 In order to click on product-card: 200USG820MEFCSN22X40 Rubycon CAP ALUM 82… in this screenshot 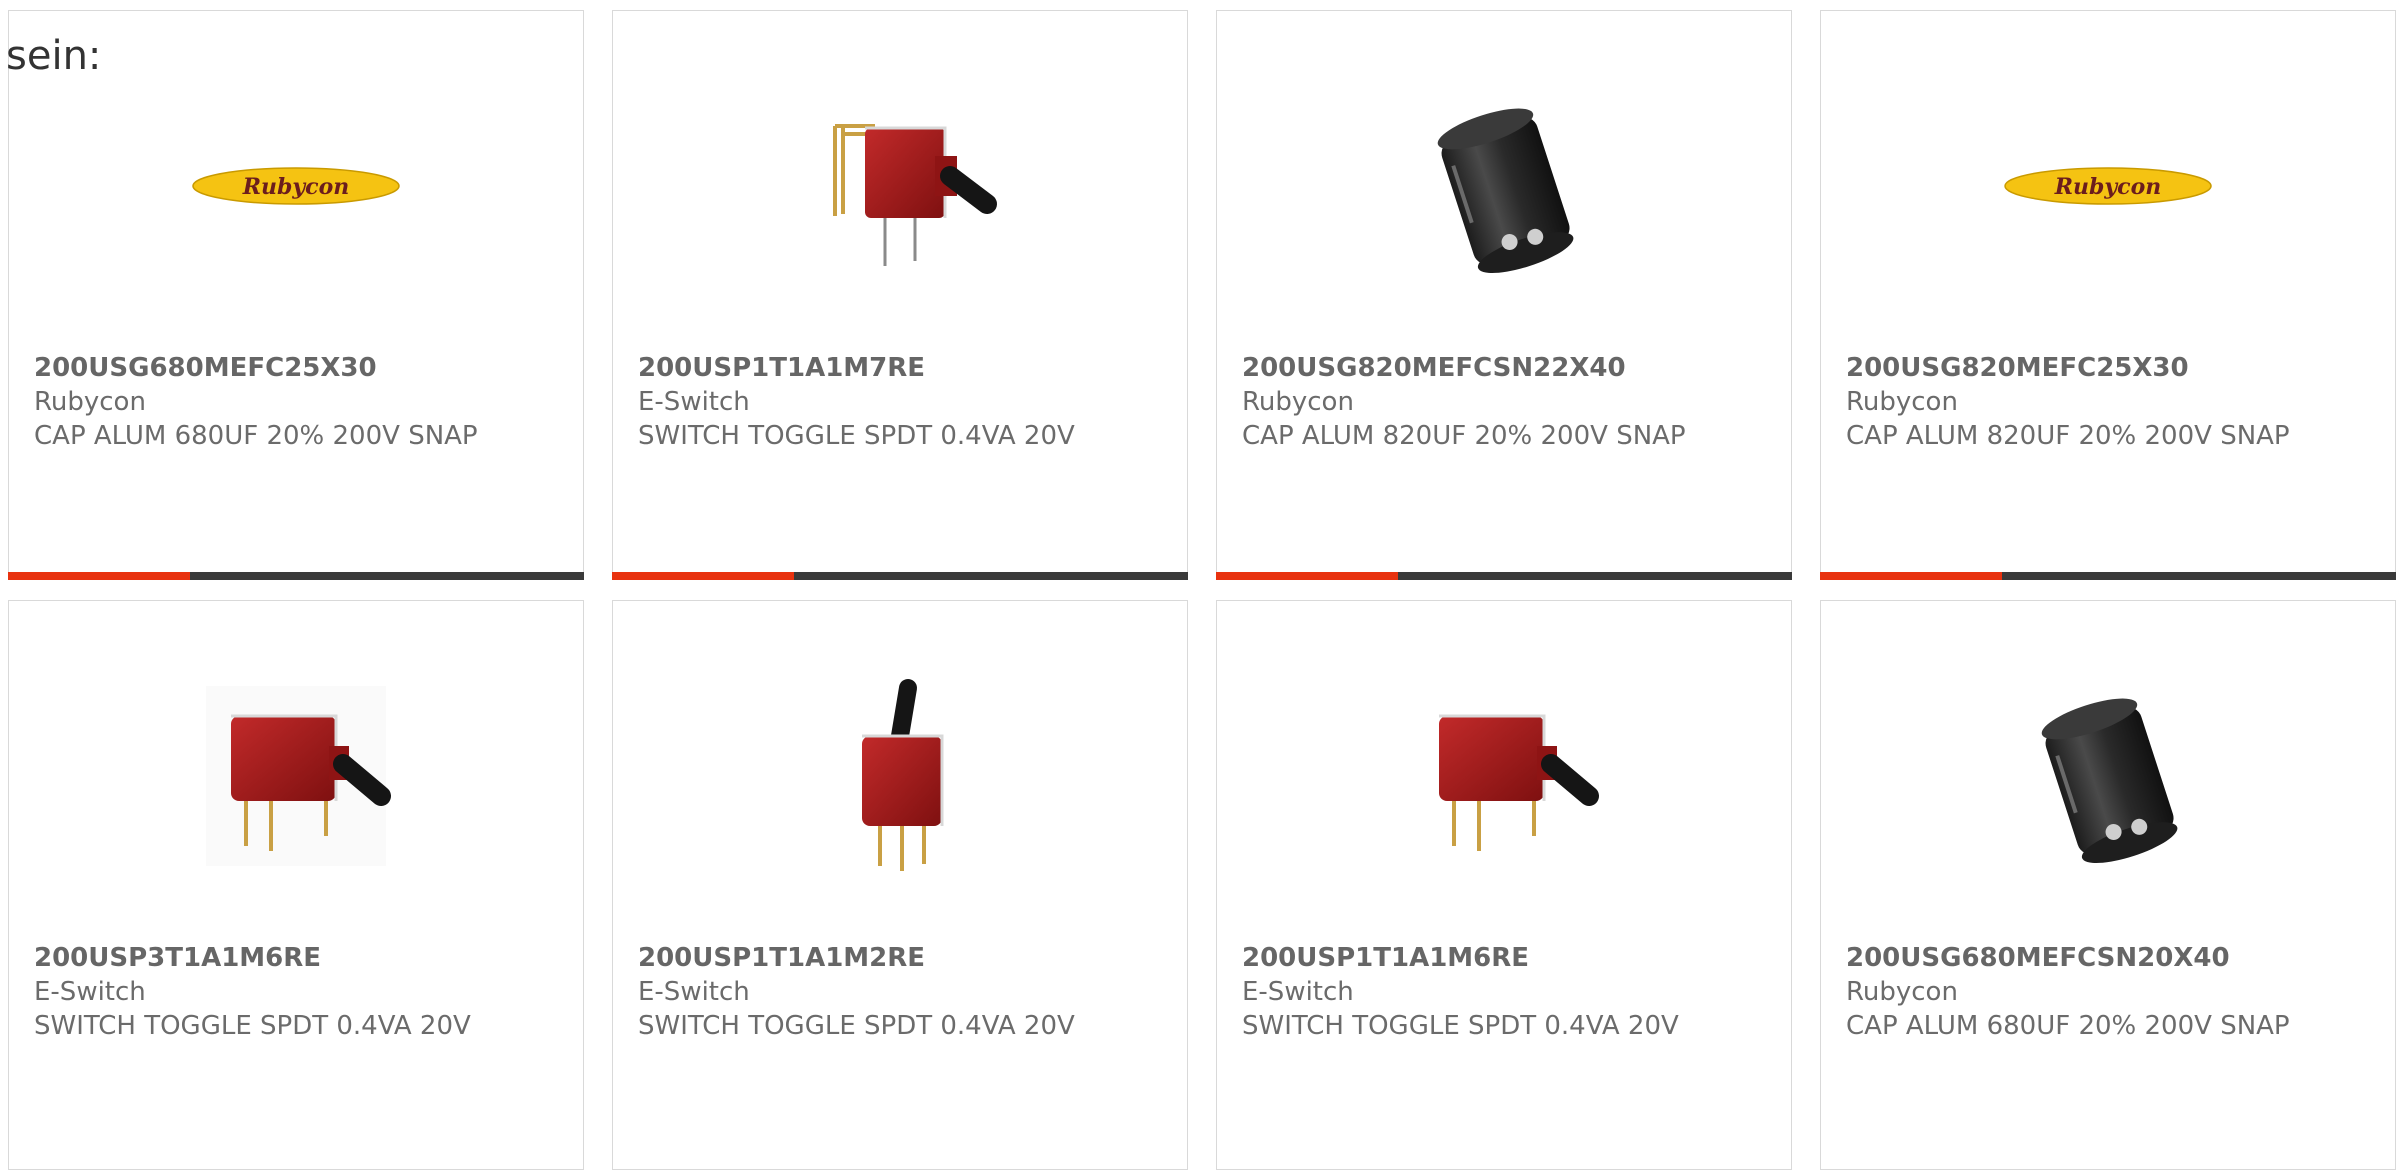, I will do `click(1504, 295)`.